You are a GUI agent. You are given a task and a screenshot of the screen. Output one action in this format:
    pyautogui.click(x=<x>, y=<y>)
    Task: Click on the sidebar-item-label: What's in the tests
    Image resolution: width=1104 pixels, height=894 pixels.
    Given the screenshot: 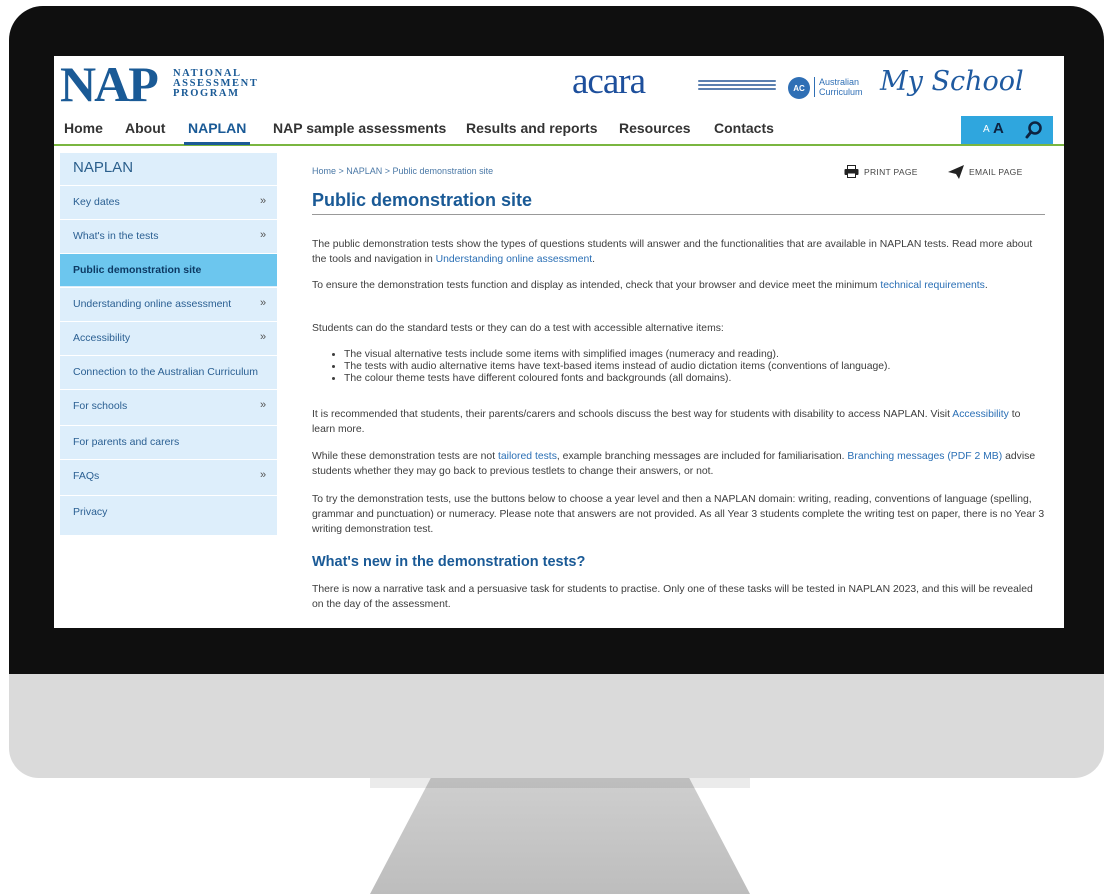 What is the action you would take?
    pyautogui.click(x=116, y=236)
    